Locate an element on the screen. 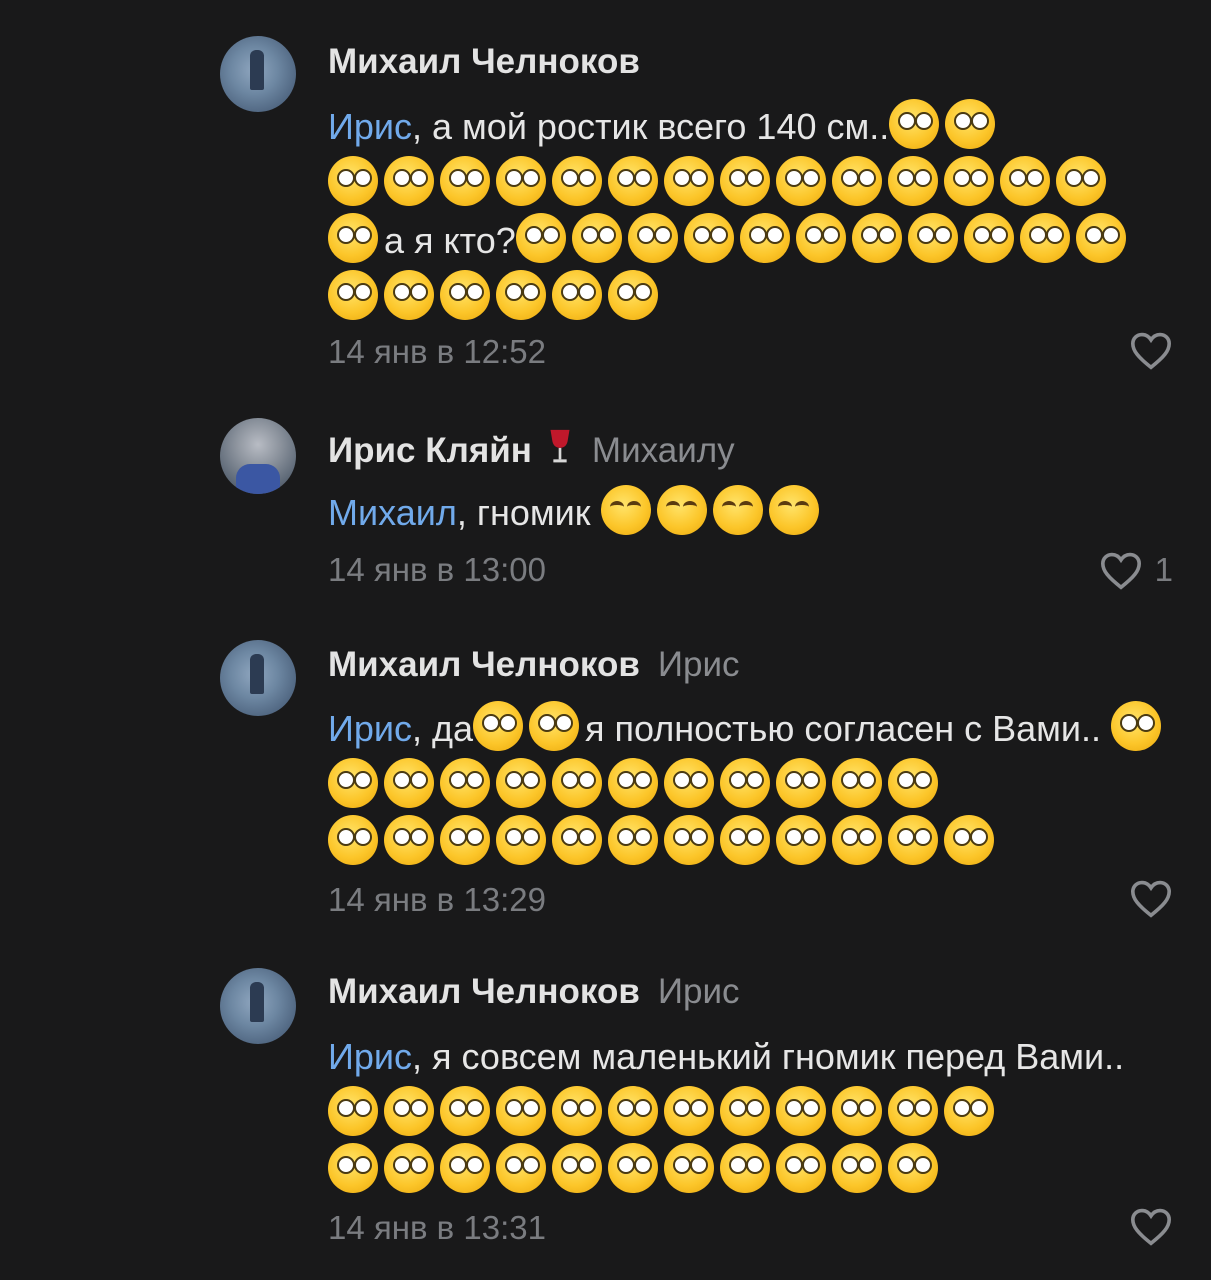 The height and width of the screenshot is (1280, 1211). comment-text: Ирис, да я полностью согласен с Вами.. is located at coordinates (748, 785).